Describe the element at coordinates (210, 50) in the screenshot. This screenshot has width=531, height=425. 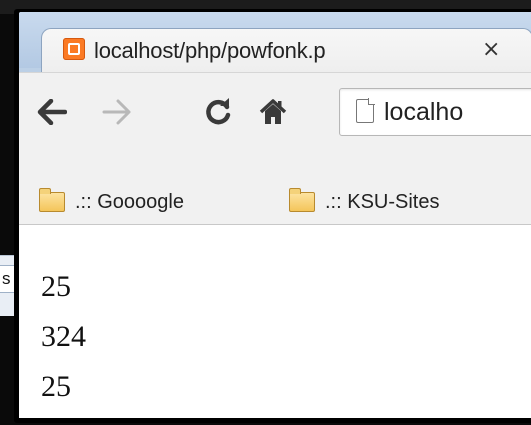
I see `tab-title: localhost/php/powfonk.p` at that location.